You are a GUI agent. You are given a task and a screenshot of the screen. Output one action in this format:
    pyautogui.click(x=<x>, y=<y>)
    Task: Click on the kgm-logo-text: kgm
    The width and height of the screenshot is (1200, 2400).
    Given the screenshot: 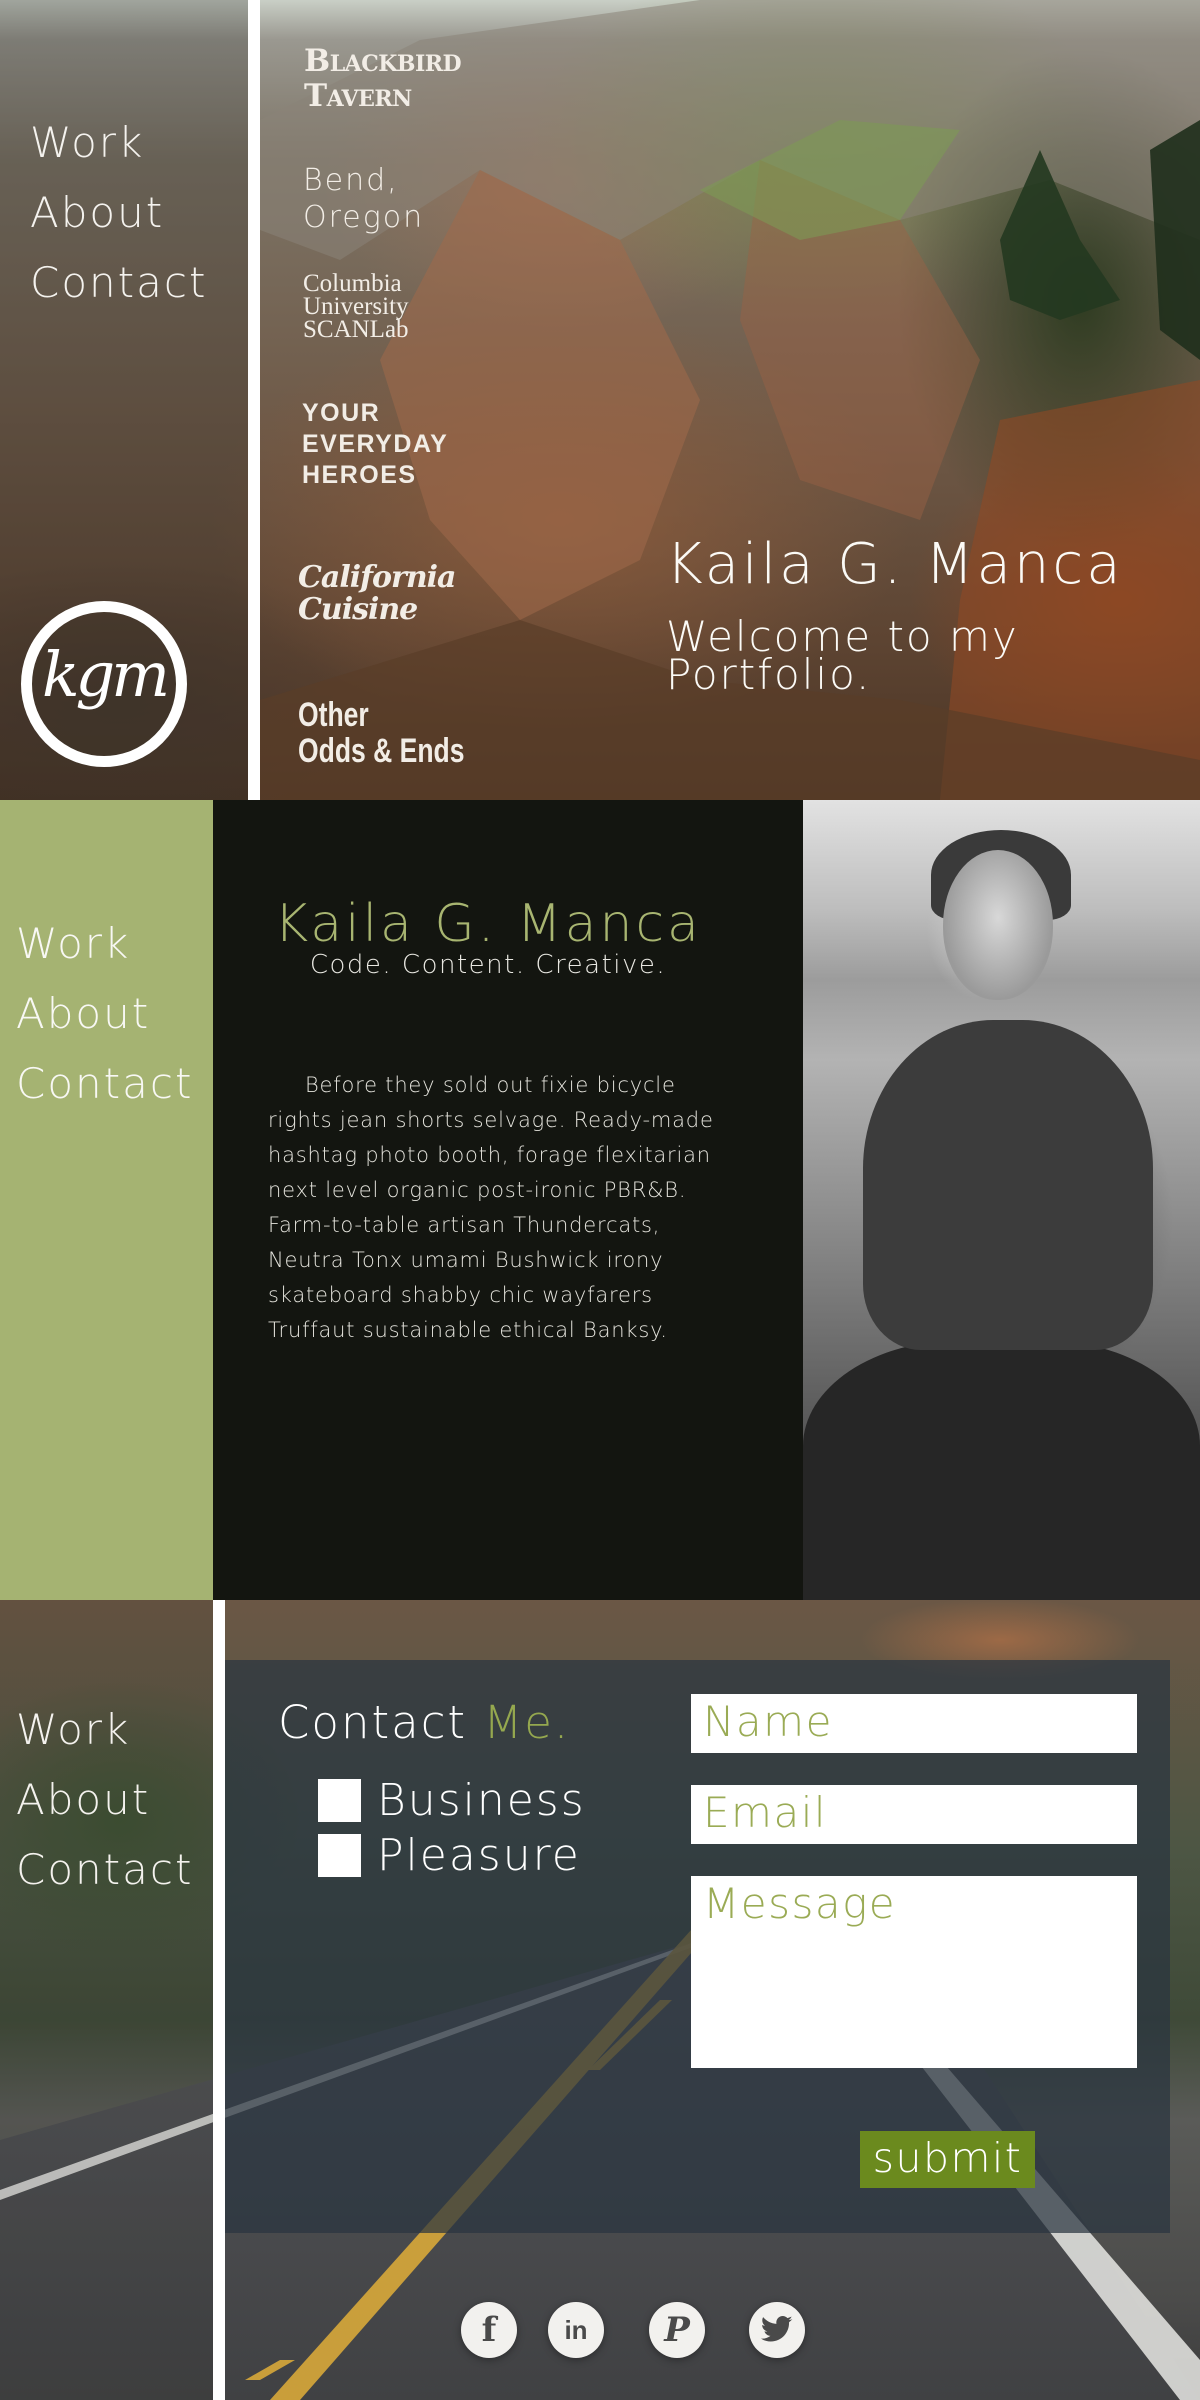 What is the action you would take?
    pyautogui.click(x=105, y=674)
    